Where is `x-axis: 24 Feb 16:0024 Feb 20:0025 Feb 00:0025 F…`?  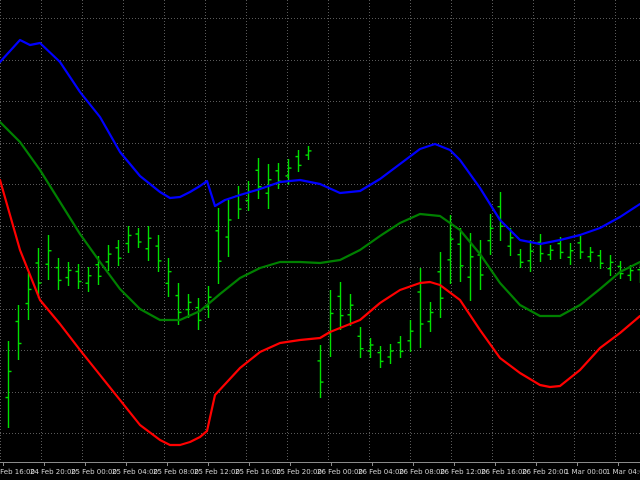
x-axis: 24 Feb 16:0024 Feb 20:0025 Feb 00:0025 F… is located at coordinates (320, 471).